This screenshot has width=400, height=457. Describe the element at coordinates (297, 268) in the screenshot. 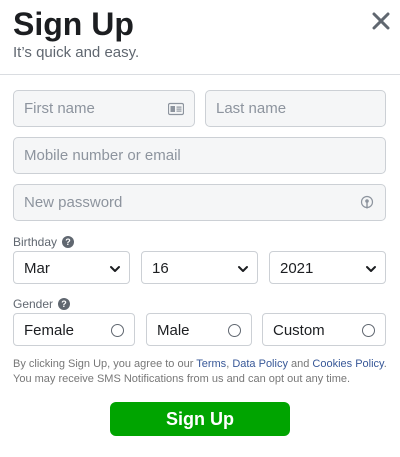

I see `year-value: 2021` at that location.